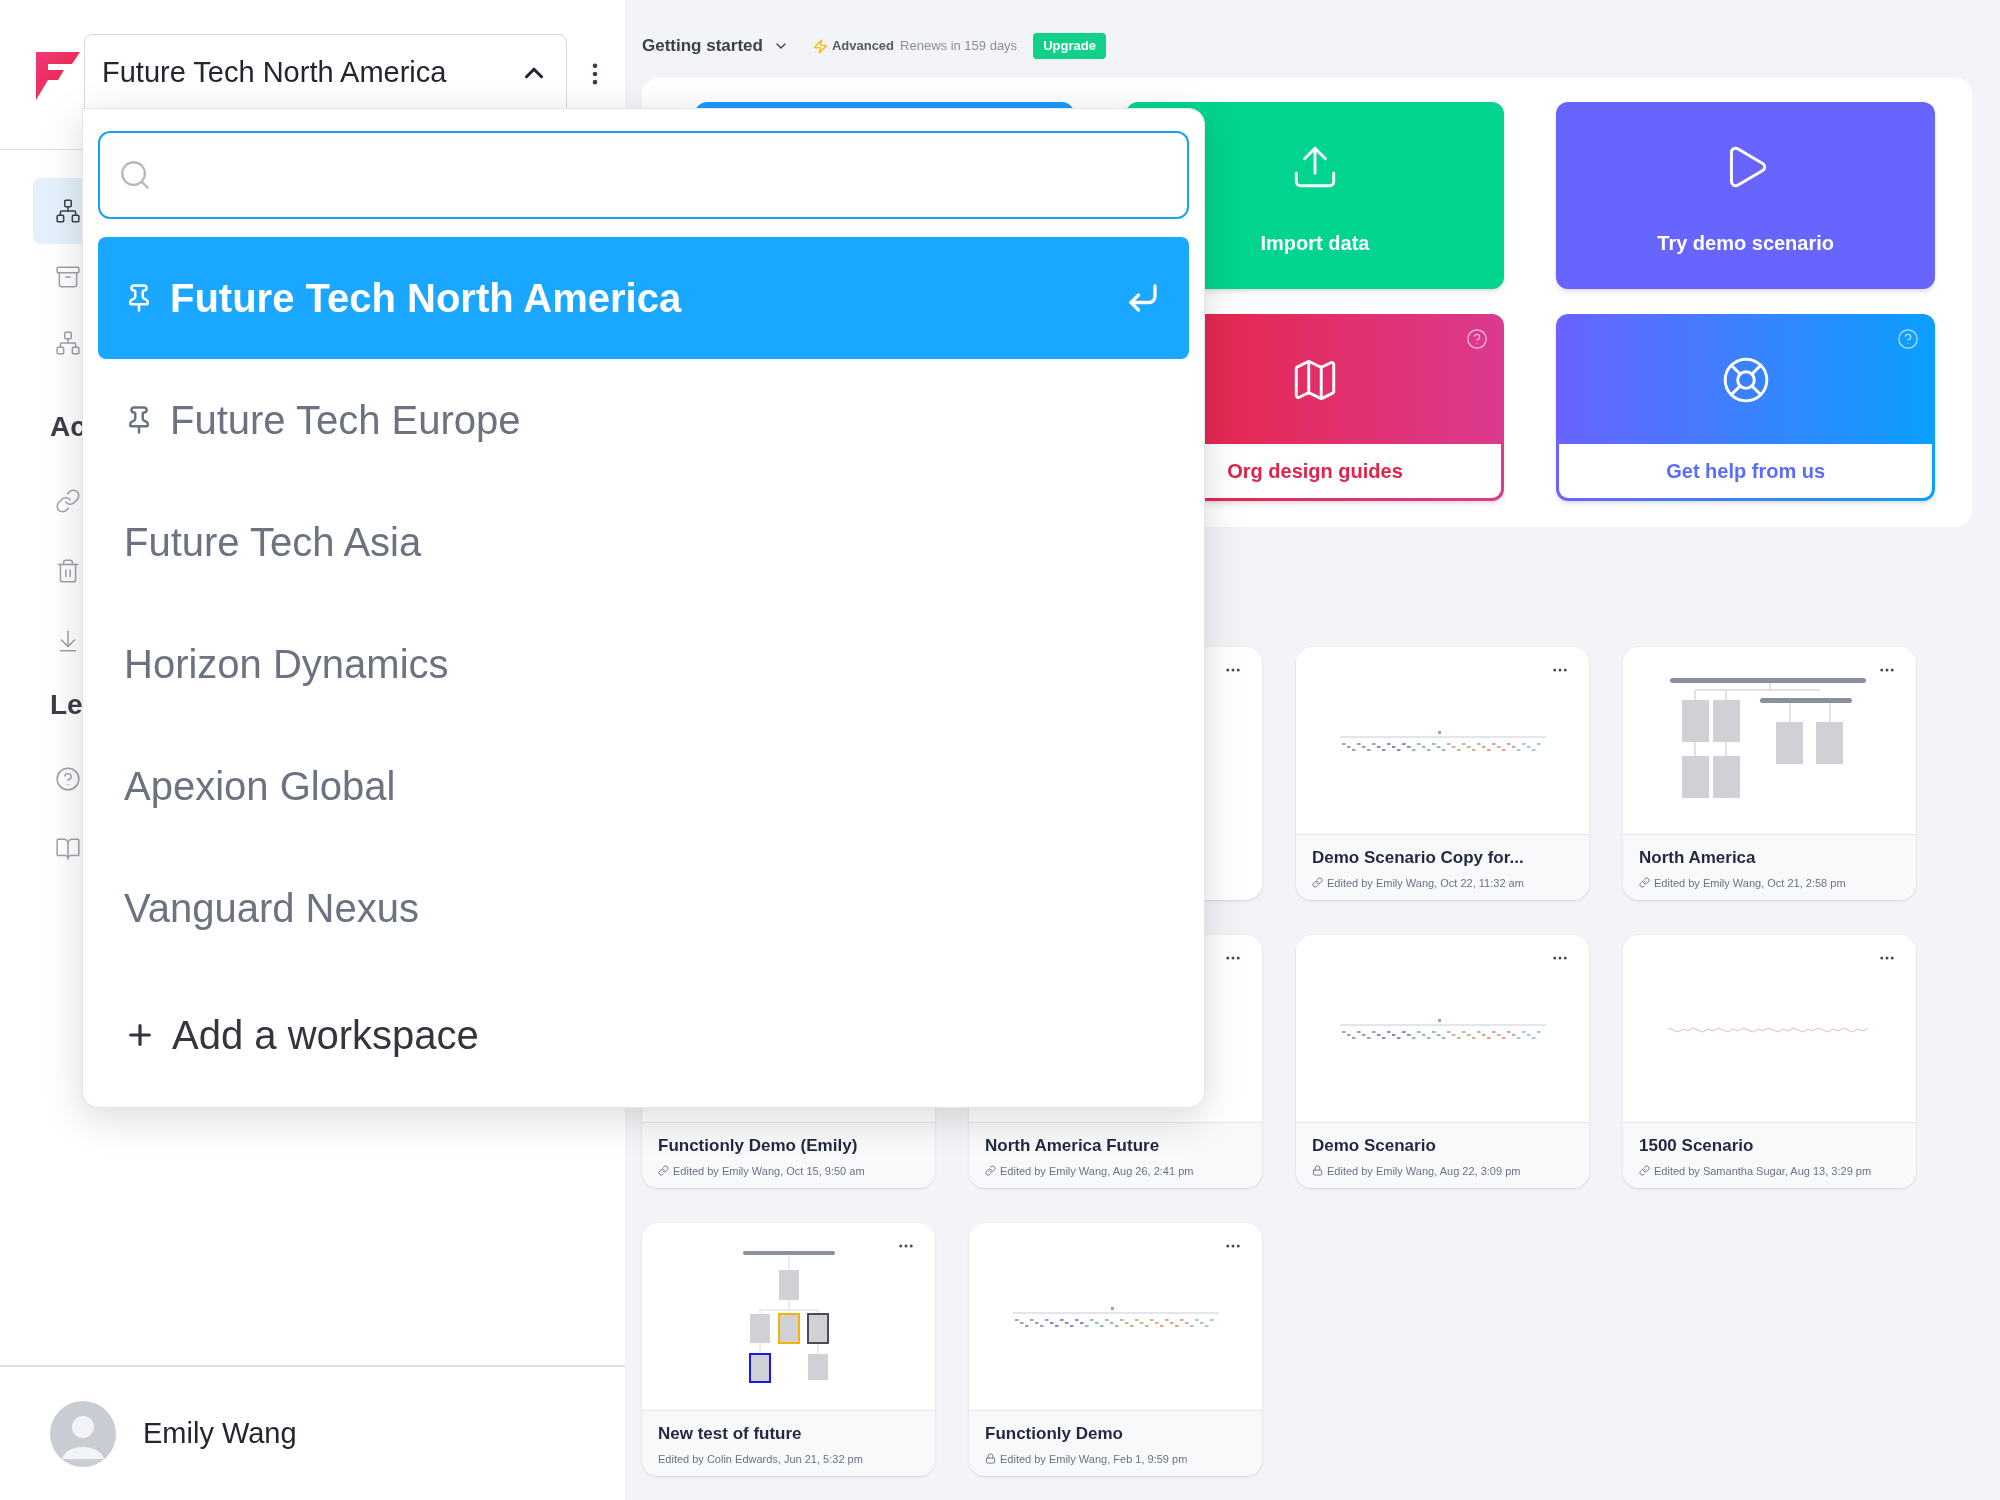 This screenshot has height=1500, width=2000. Describe the element at coordinates (68, 849) in the screenshot. I see `book-icon` at that location.